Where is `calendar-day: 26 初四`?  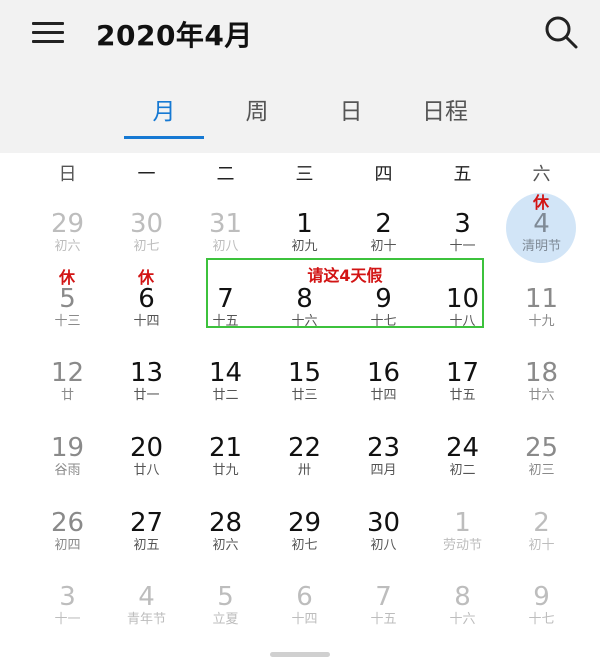 calendar-day: 26 初四 is located at coordinates (67, 541).